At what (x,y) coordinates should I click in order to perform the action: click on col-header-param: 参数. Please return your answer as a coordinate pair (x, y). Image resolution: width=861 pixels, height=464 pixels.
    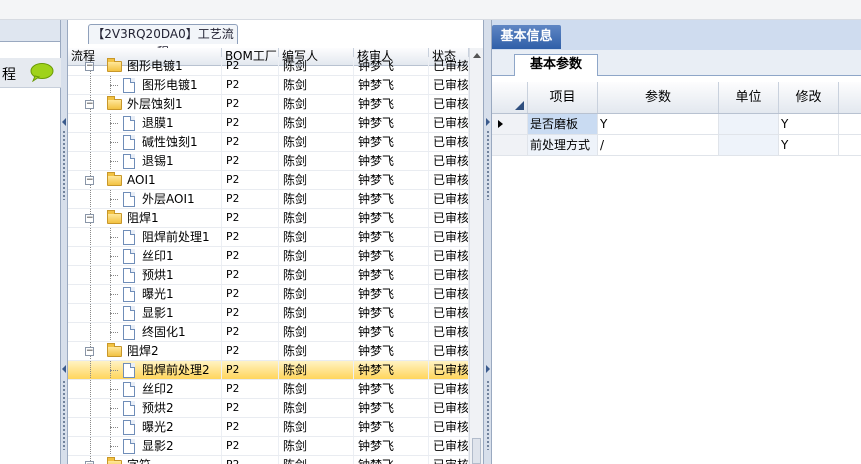
    Looking at the image, I should click on (658, 97).